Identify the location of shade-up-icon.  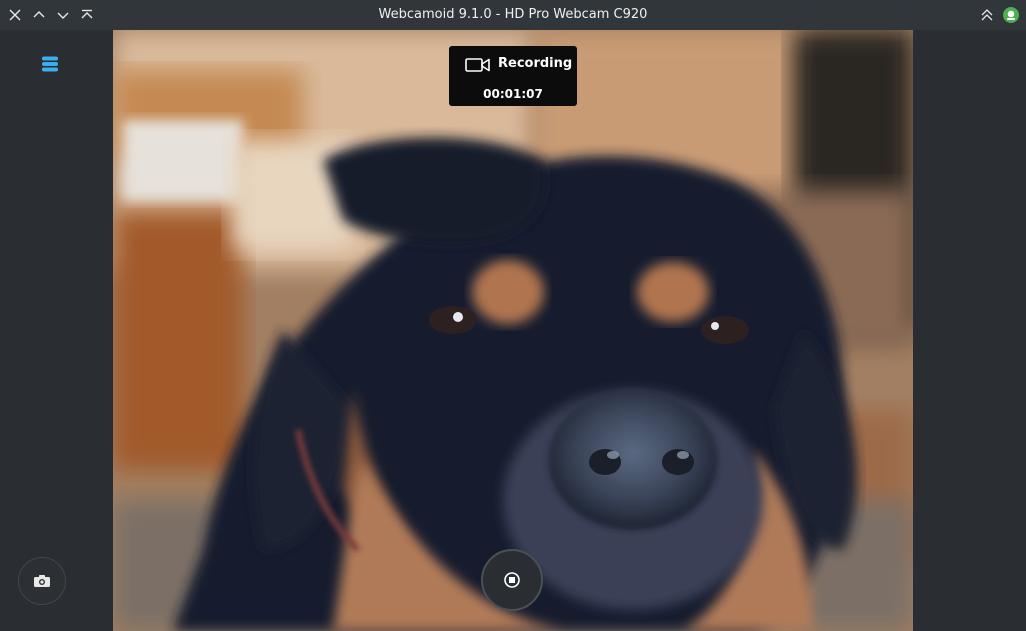
(987, 15).